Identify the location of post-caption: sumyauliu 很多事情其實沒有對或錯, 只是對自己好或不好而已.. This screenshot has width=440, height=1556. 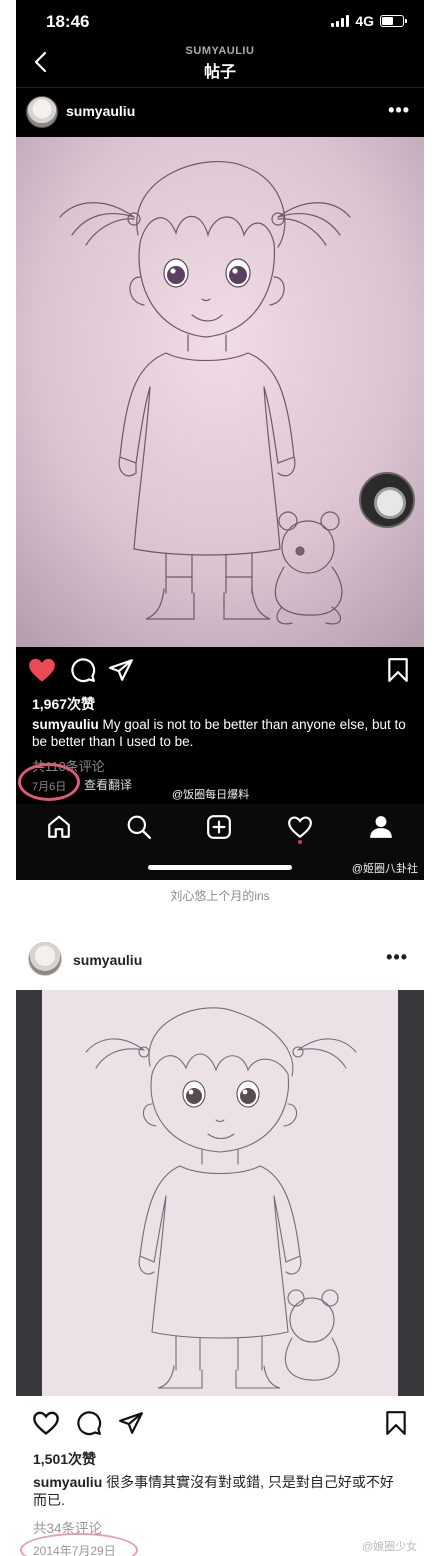
(219, 1491).